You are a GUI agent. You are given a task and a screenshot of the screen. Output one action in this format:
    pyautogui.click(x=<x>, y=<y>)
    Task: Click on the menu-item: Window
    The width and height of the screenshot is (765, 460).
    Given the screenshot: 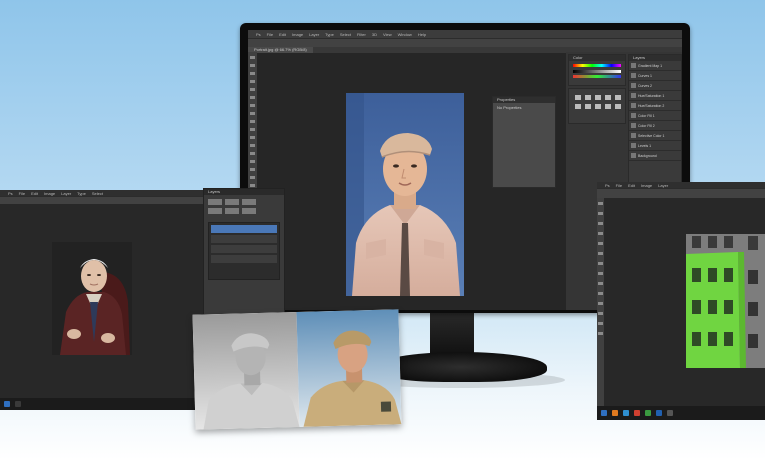 What is the action you would take?
    pyautogui.click(x=405, y=34)
    